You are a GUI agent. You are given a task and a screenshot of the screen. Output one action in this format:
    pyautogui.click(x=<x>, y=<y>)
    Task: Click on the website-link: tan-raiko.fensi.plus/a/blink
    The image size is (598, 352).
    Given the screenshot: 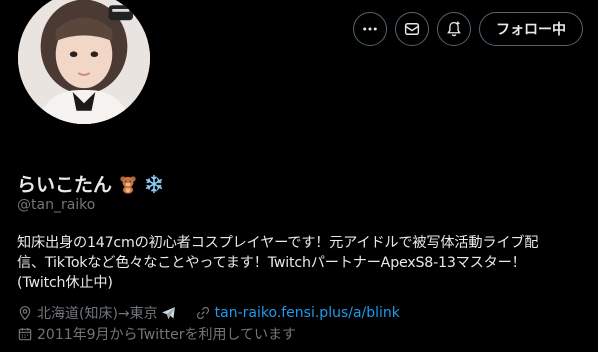 What is the action you would take?
    pyautogui.click(x=307, y=313)
    